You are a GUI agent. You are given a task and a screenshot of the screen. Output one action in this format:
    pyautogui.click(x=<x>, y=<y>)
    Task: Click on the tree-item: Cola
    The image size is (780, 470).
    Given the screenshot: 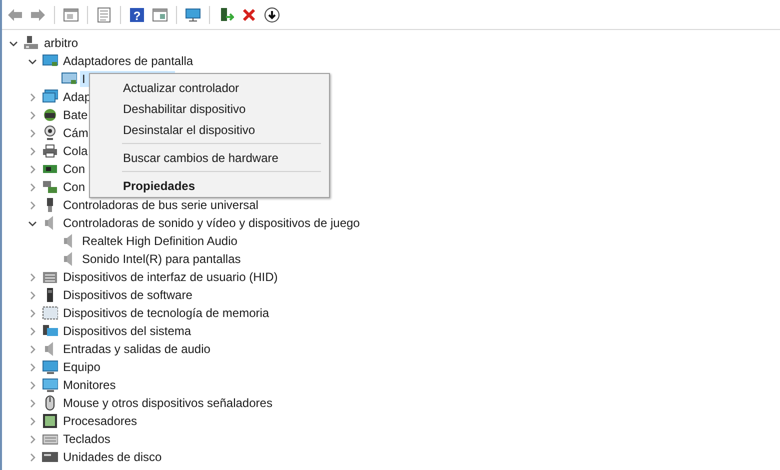 What is the action you would take?
    pyautogui.click(x=75, y=151)
    